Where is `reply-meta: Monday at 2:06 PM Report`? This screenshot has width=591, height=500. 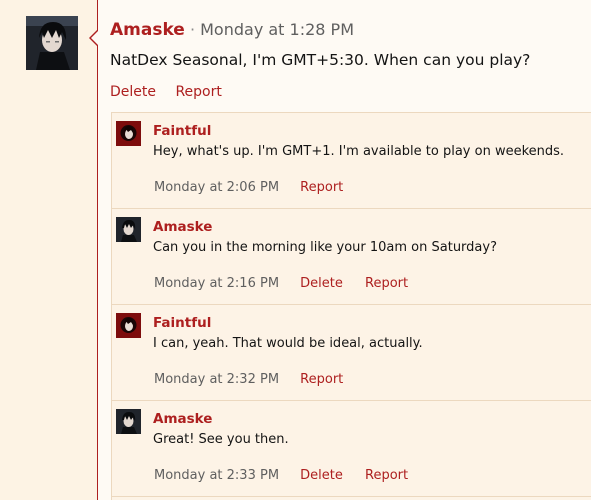 reply-meta: Monday at 2:06 PM Report is located at coordinates (257, 187).